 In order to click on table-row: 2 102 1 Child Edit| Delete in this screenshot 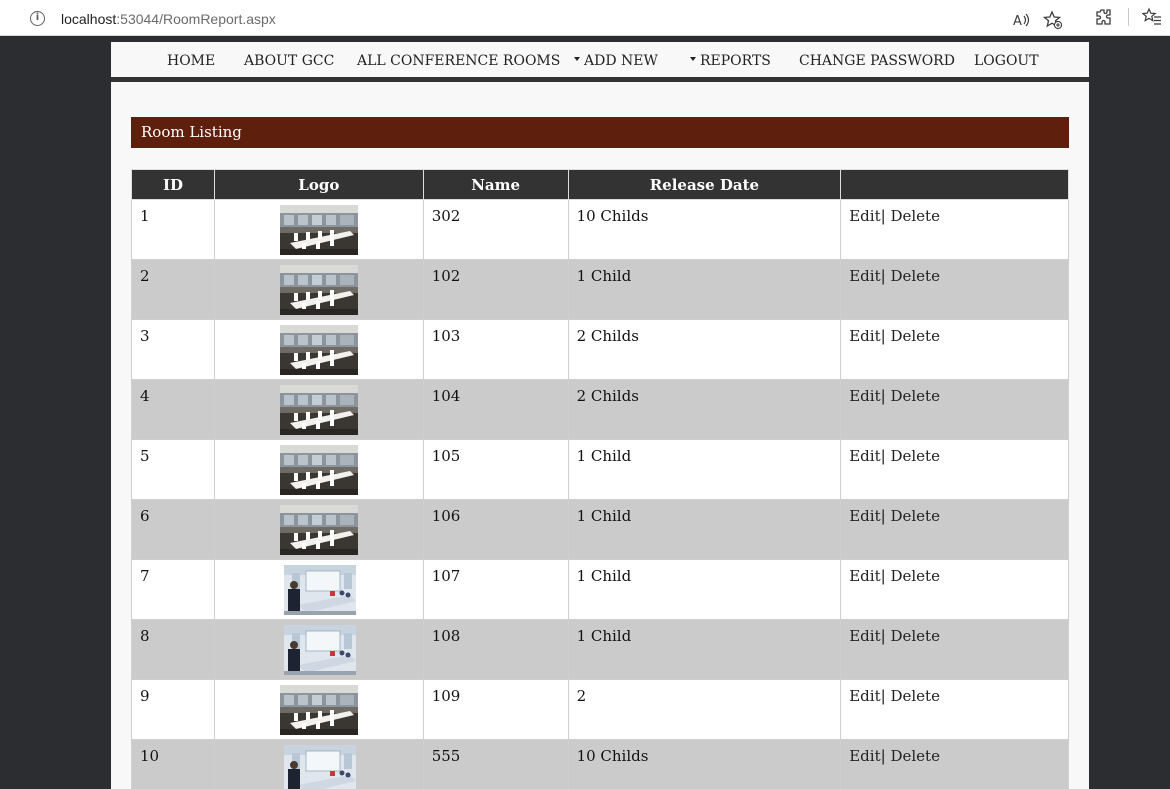, I will do `click(600, 289)`.